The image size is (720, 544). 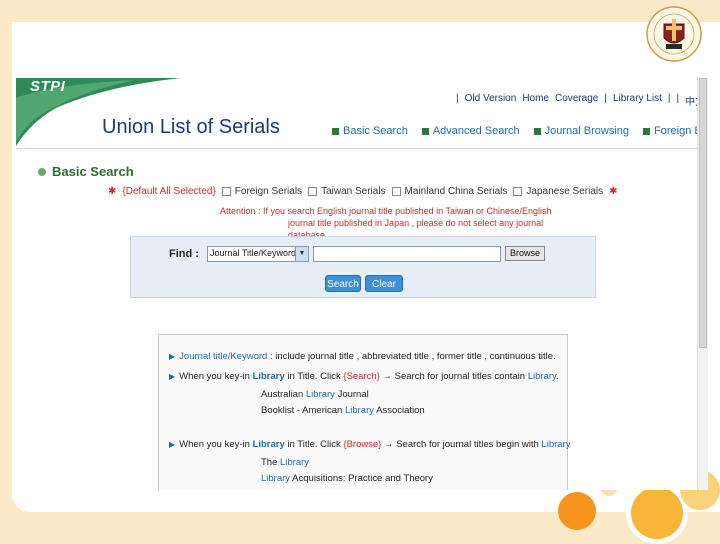 I want to click on university-emblem-icon, so click(x=674, y=34).